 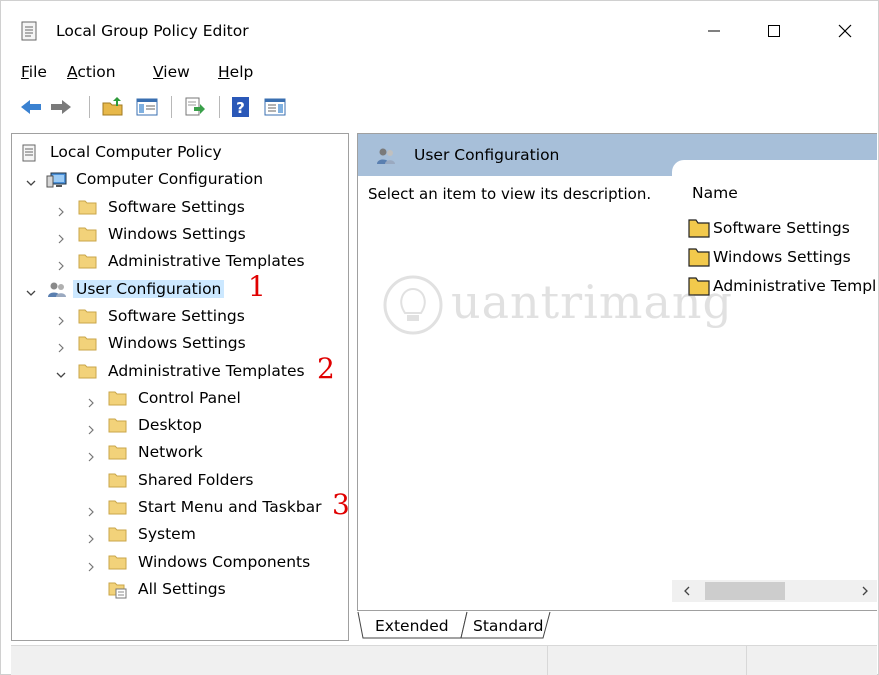 What do you see at coordinates (176, 398) in the screenshot?
I see `tree-node-control-panel: Control Panel` at bounding box center [176, 398].